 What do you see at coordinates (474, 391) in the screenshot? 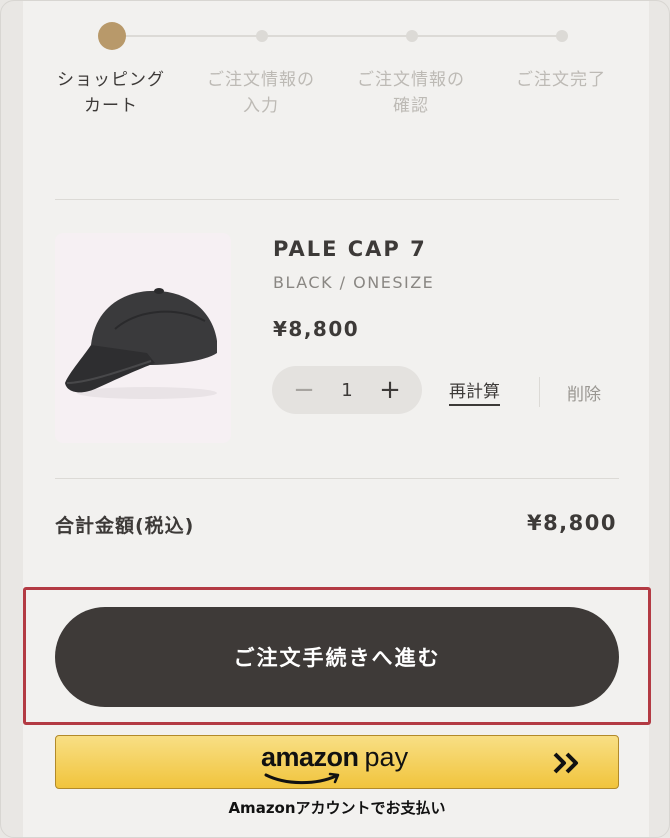
I see `recalculate-link: 再計算` at bounding box center [474, 391].